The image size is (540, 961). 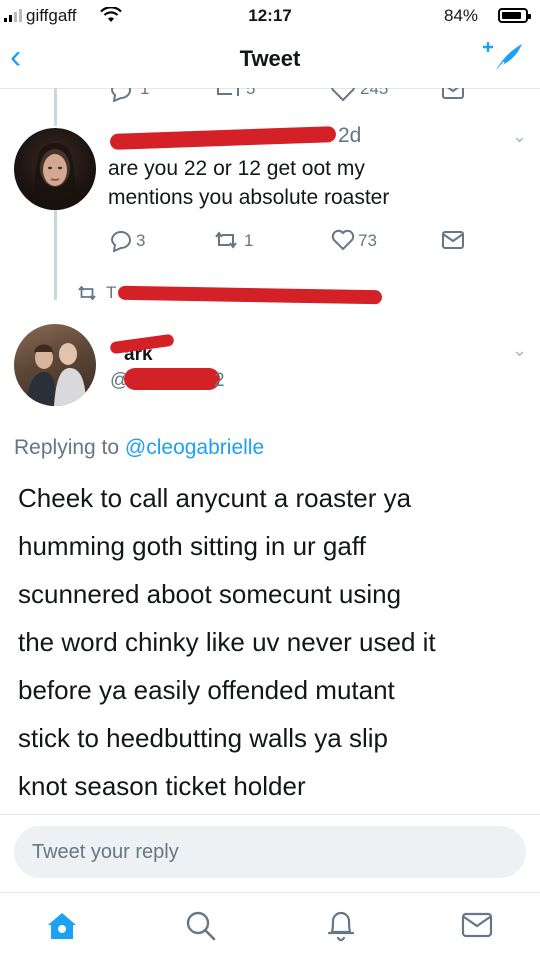 What do you see at coordinates (62, 926) in the screenshot?
I see `home-icon` at bounding box center [62, 926].